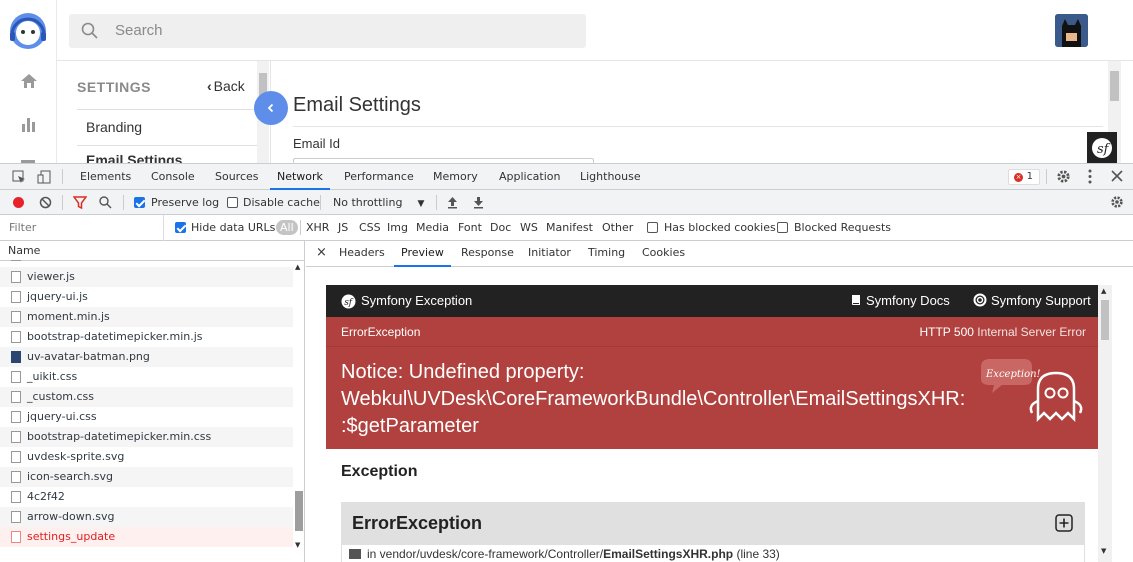 This screenshot has width=1133, height=562. I want to click on filter-type-css: CSS, so click(370, 228).